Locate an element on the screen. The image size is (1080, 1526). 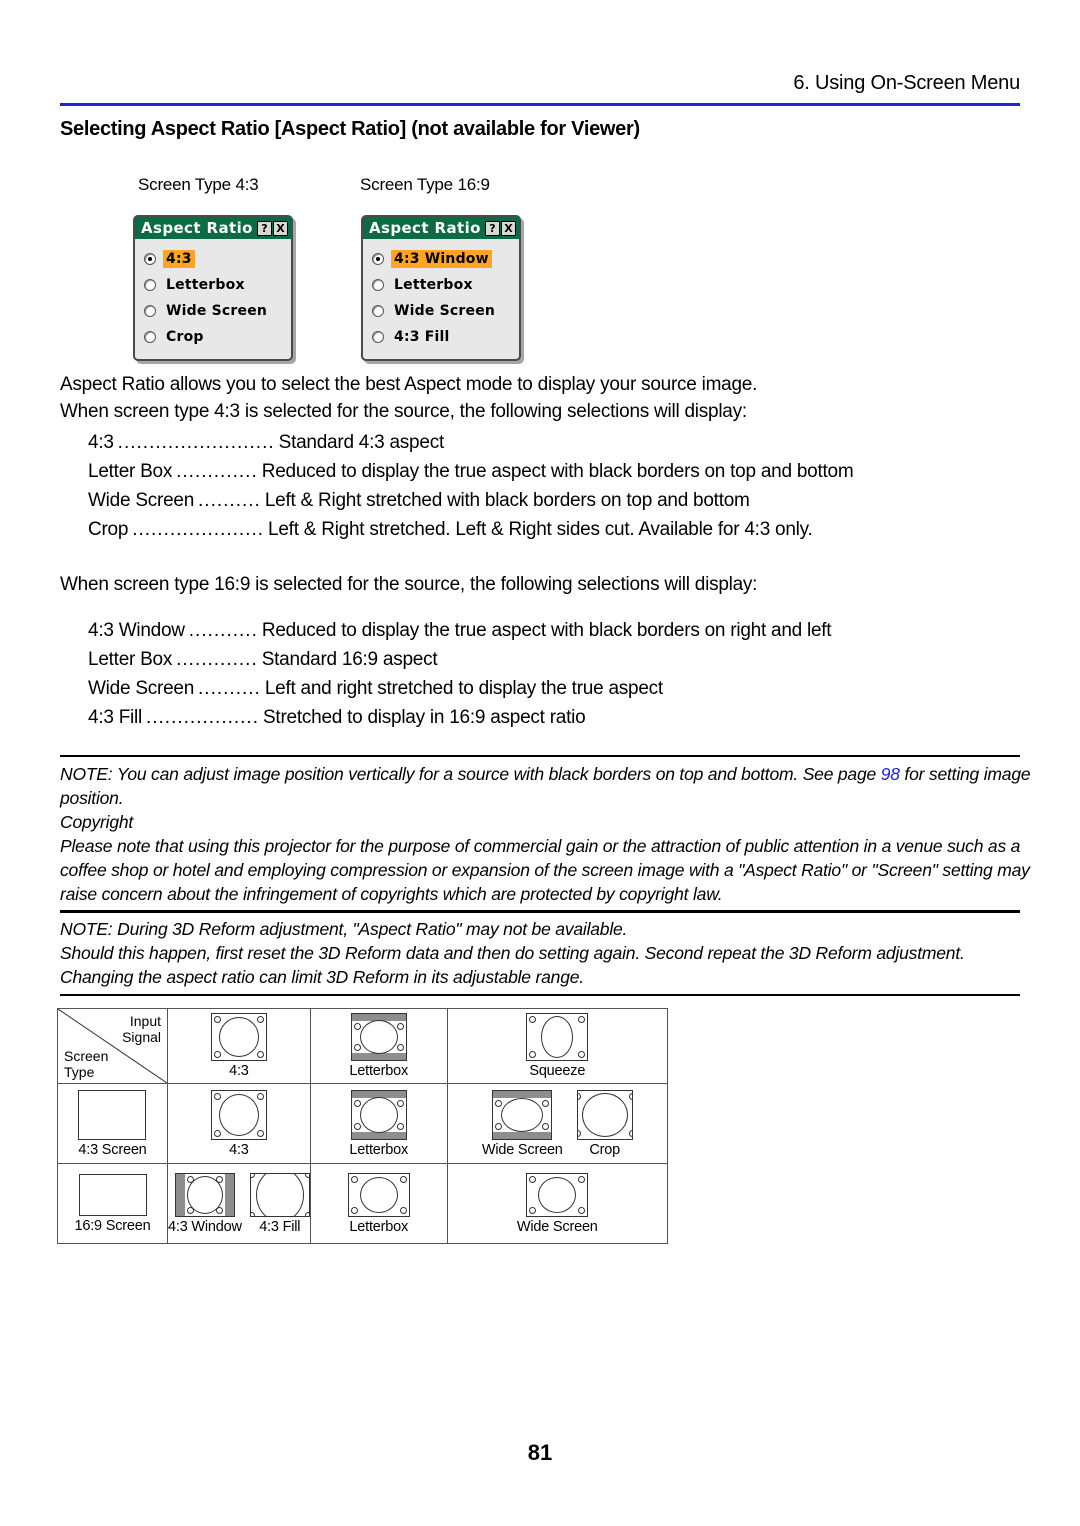
osd-option: 4:3 Window is located at coordinates (445, 259).